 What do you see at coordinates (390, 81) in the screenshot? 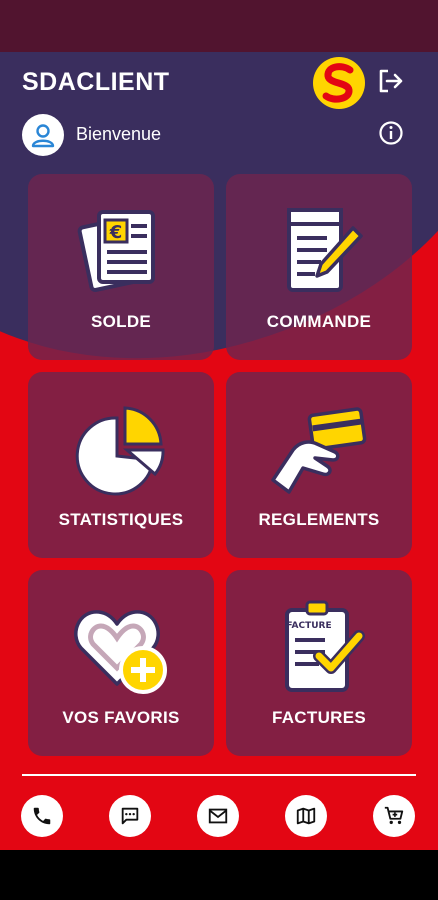
I see `logout-icon` at bounding box center [390, 81].